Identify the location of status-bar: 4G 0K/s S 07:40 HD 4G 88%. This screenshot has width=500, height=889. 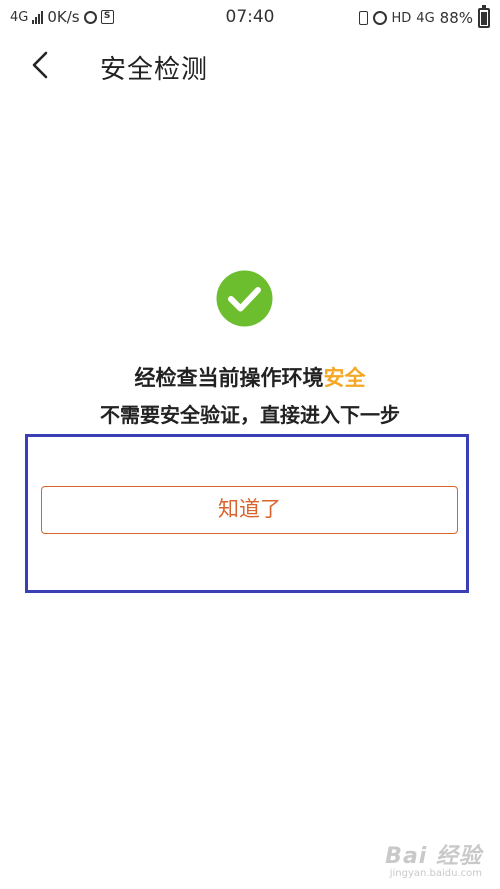
(250, 17).